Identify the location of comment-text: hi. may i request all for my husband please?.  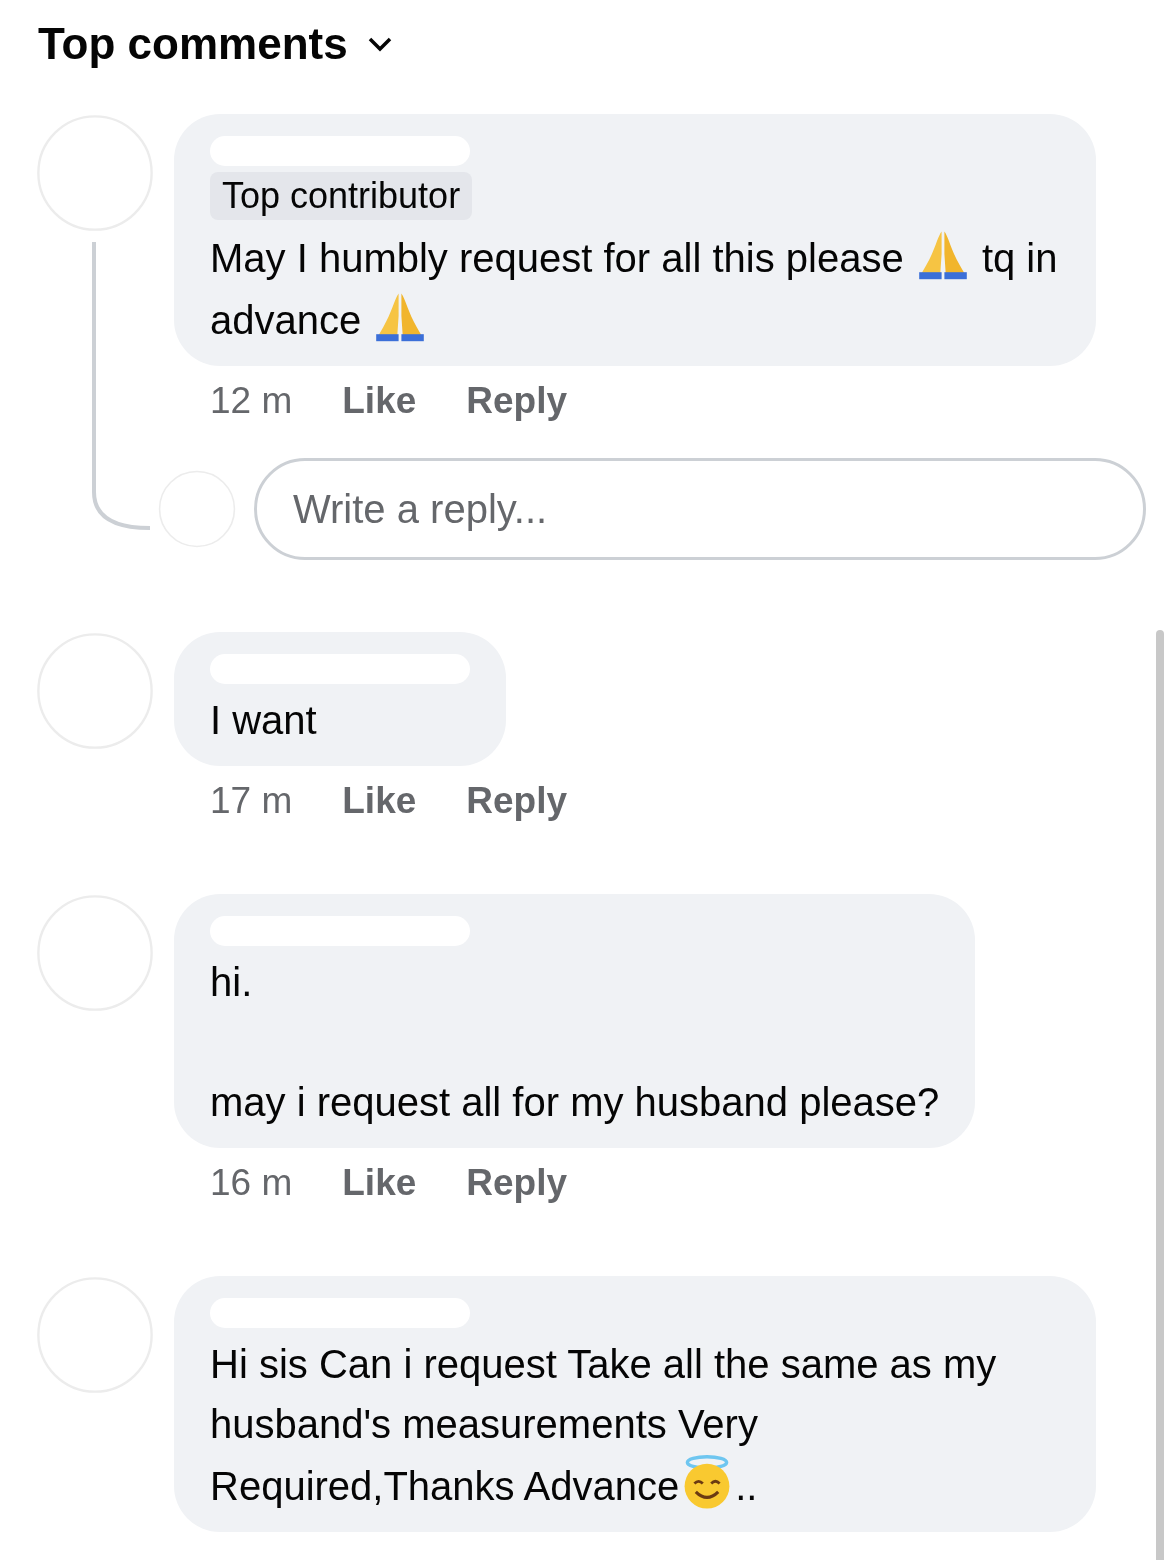
(575, 1042).